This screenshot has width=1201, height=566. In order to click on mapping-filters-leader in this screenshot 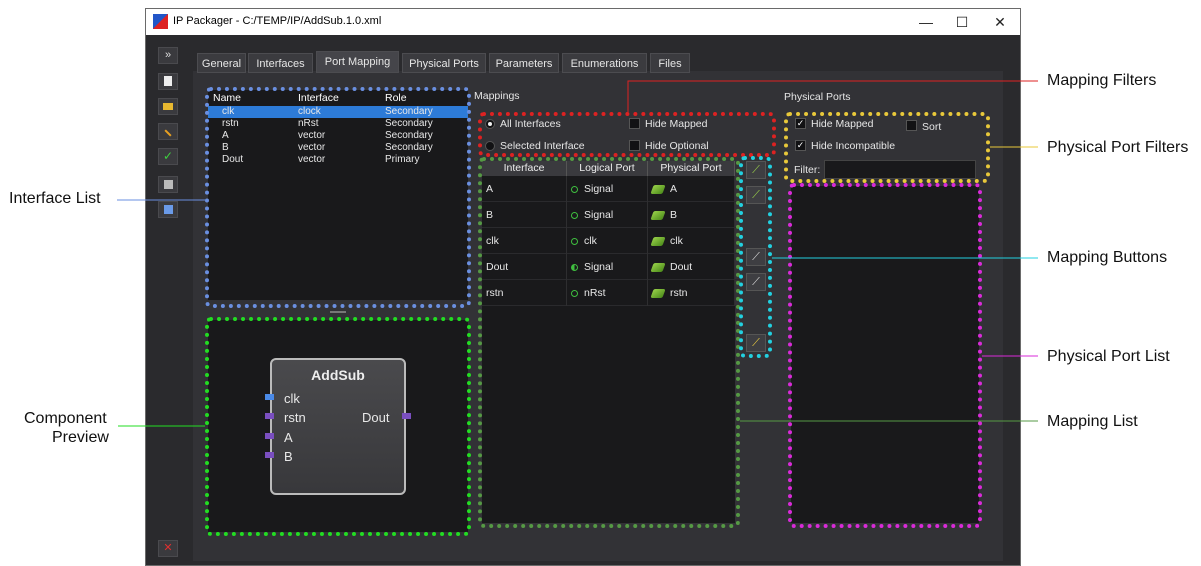, I will do `click(832, 96)`.